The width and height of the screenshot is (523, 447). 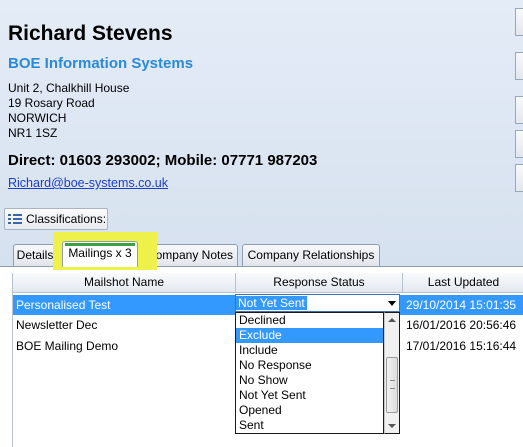 I want to click on last-updated-cell: 17/01/2016 15:16:44, so click(x=461, y=346).